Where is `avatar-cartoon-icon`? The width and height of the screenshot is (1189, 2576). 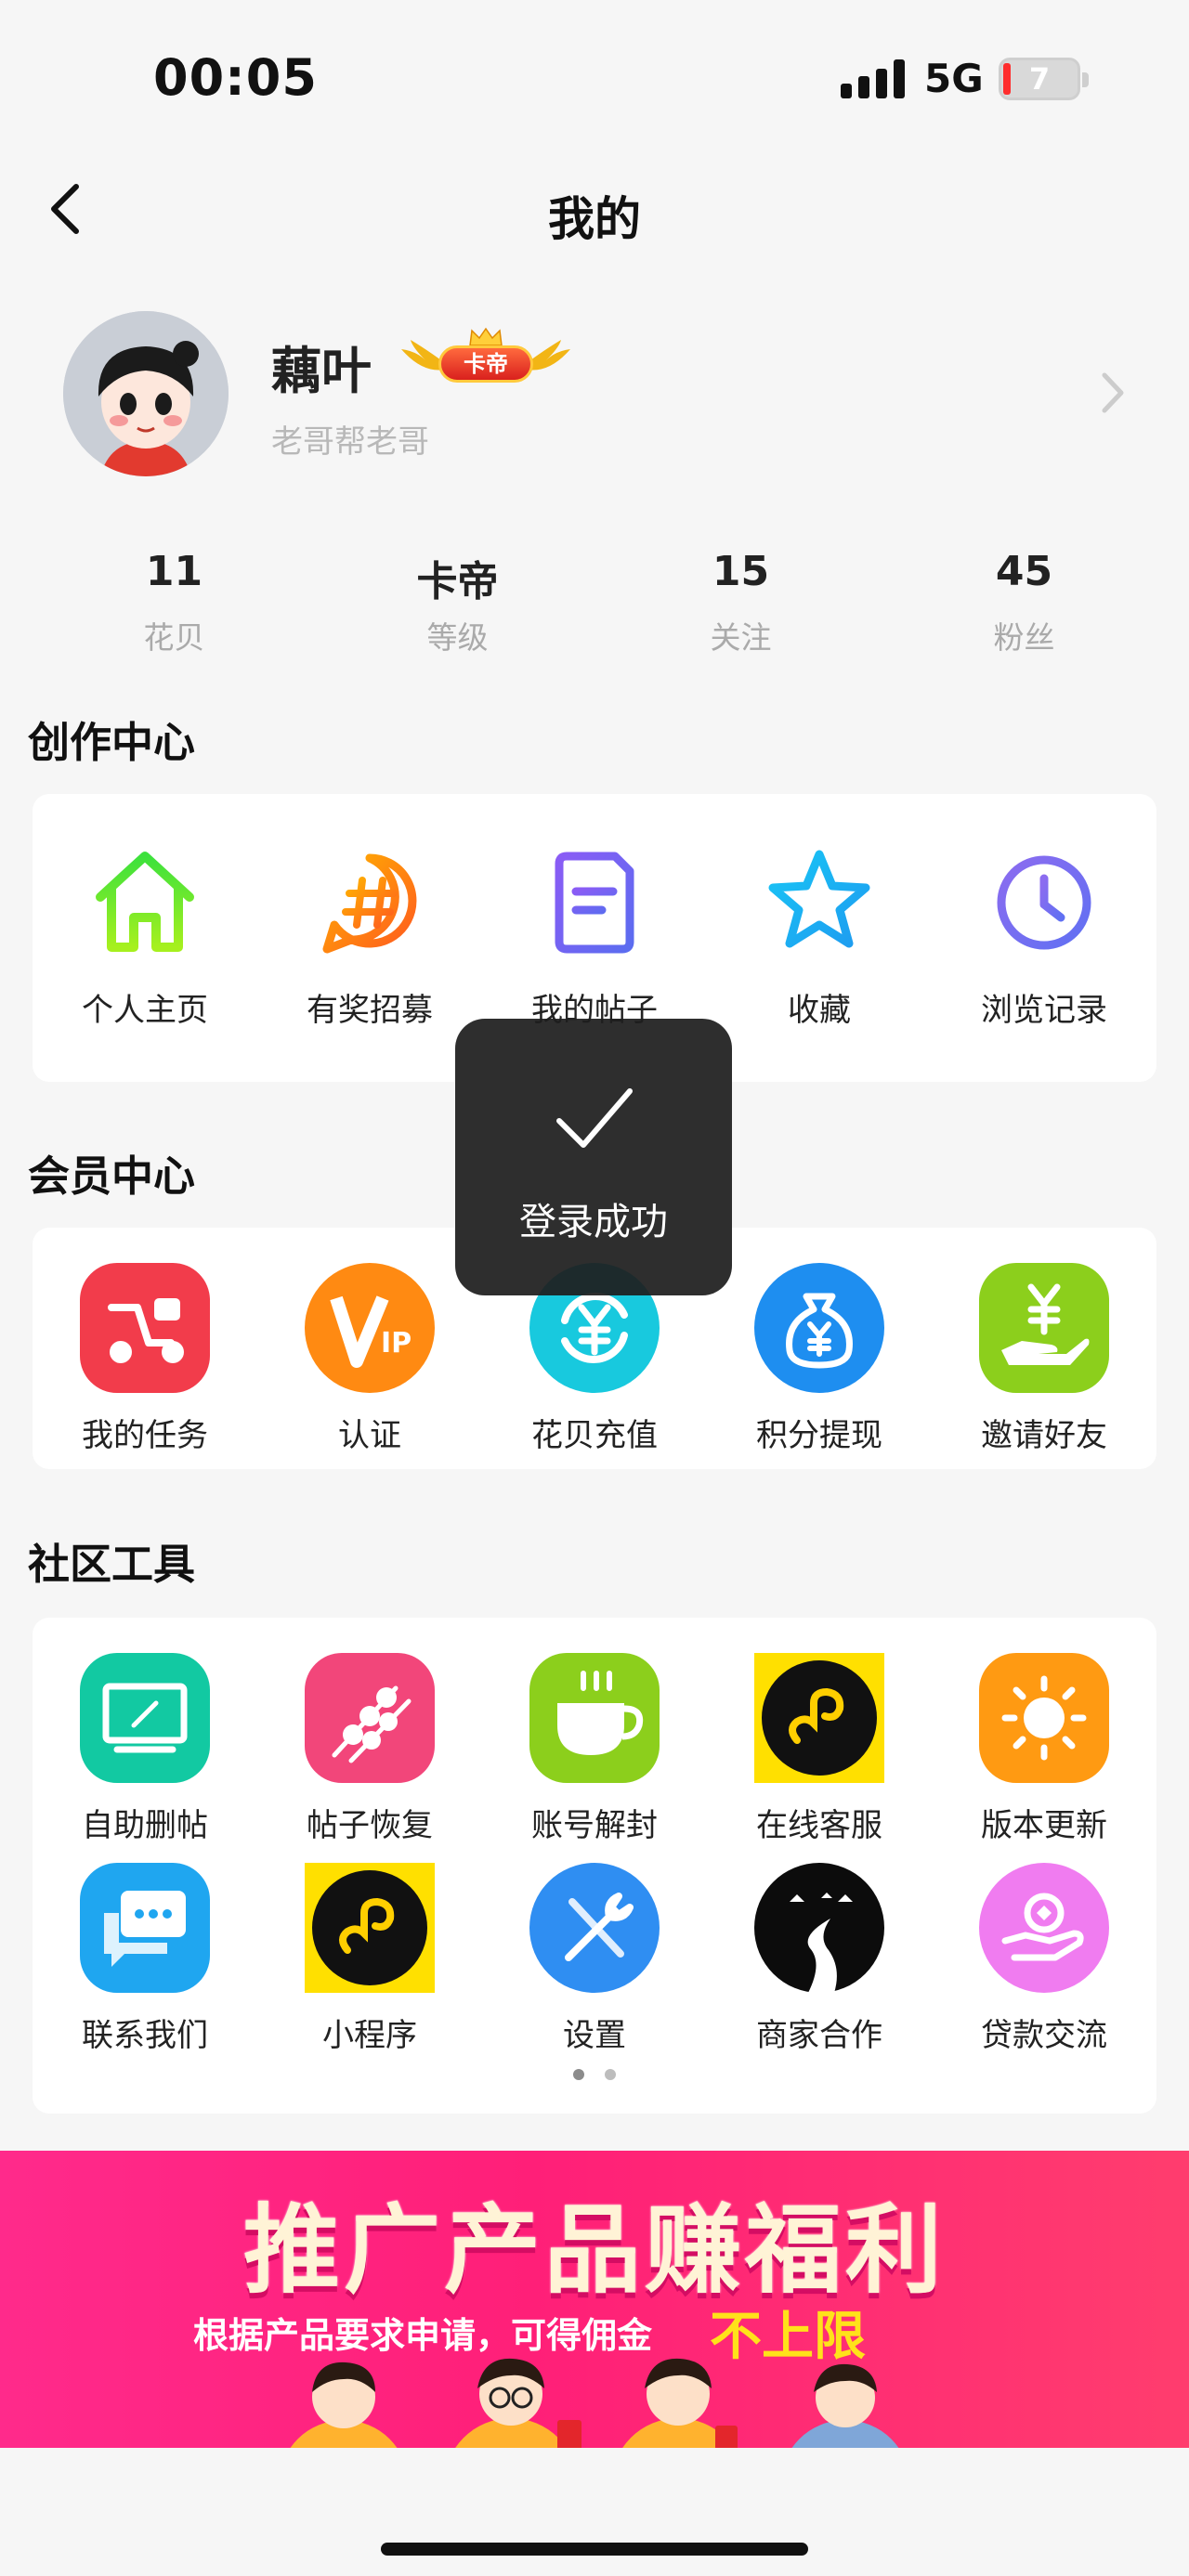
avatar-cartoon-icon is located at coordinates (146, 393).